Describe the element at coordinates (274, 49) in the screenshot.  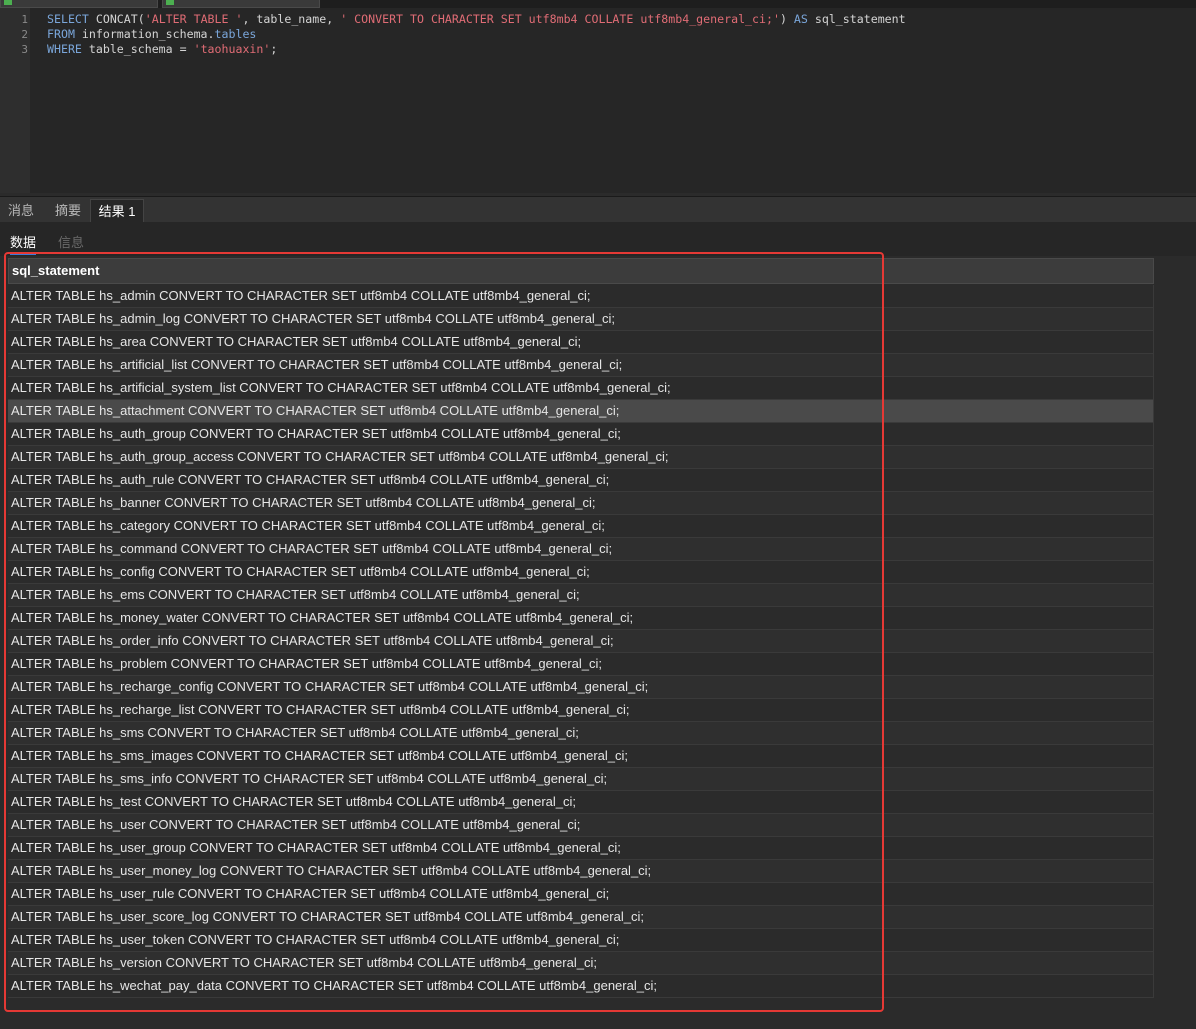
I see `code-text: ;` at that location.